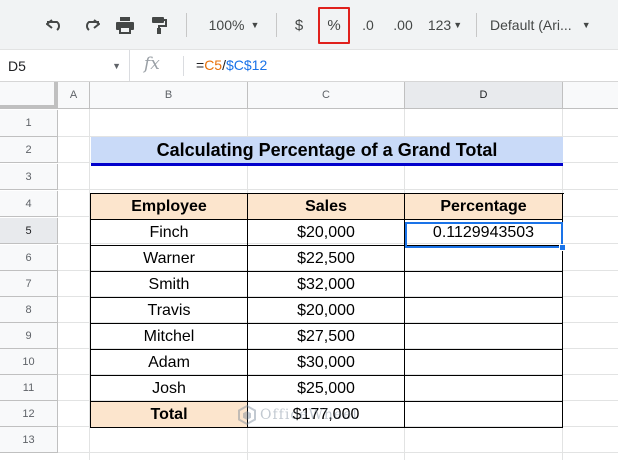 The height and width of the screenshot is (460, 618). I want to click on undo-icon, so click(55, 25).